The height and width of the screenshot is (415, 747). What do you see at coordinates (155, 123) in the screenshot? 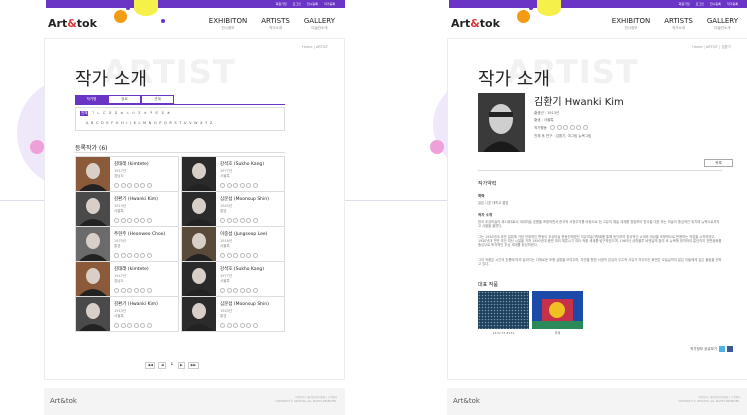
I see `index-letter: O` at bounding box center [155, 123].